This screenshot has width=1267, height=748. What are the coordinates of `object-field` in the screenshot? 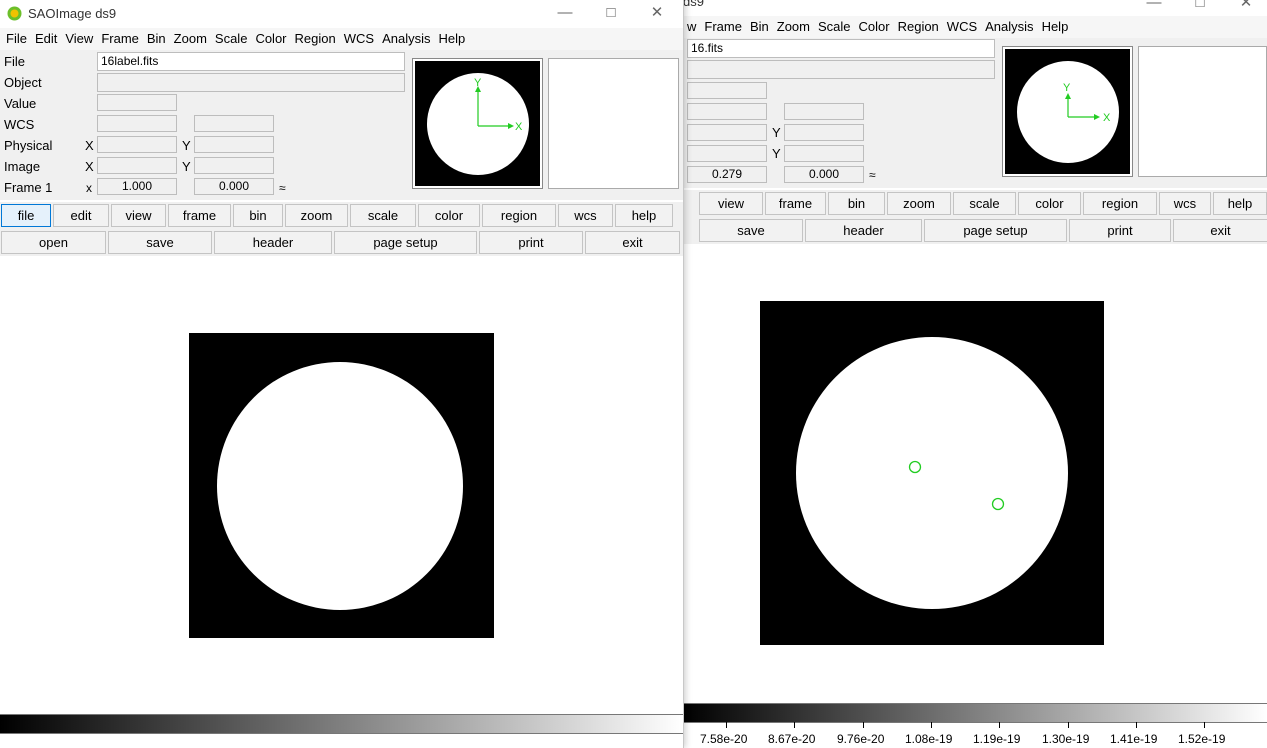 It's located at (251, 82).